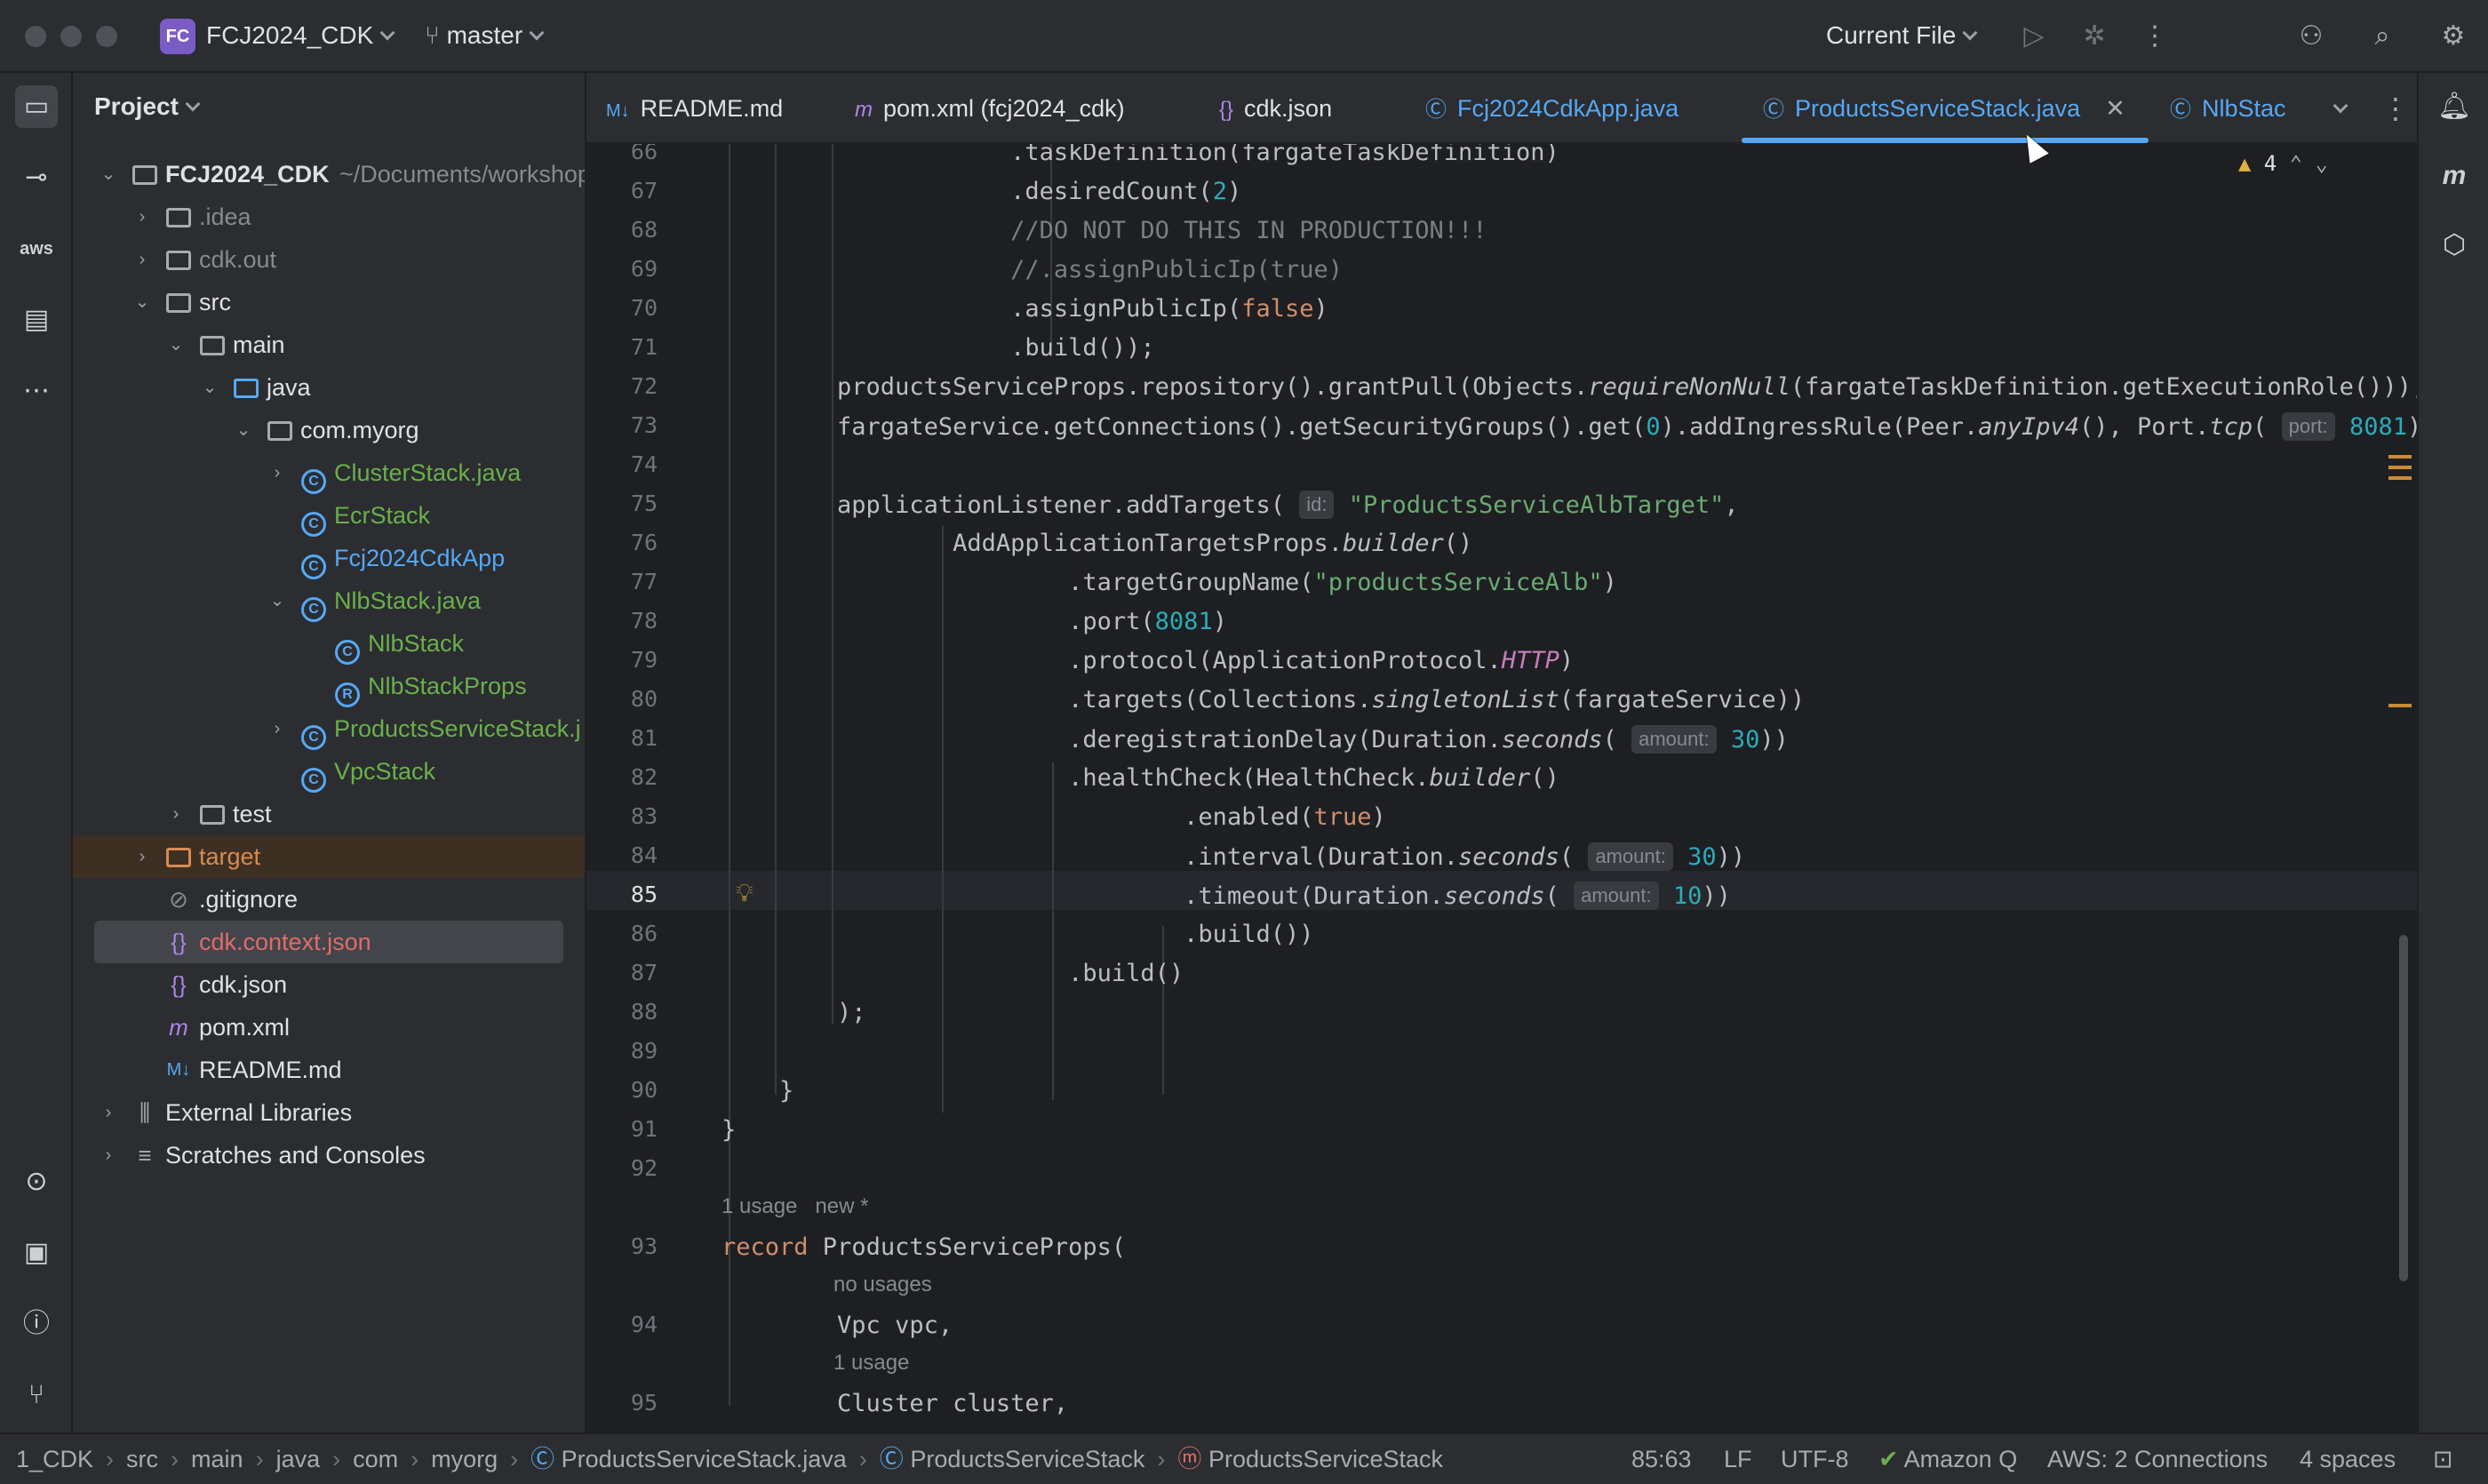 The height and width of the screenshot is (1484, 2488). Describe the element at coordinates (329, 1028) in the screenshot. I see `tree-item-pom-xml: m pom.xml` at that location.